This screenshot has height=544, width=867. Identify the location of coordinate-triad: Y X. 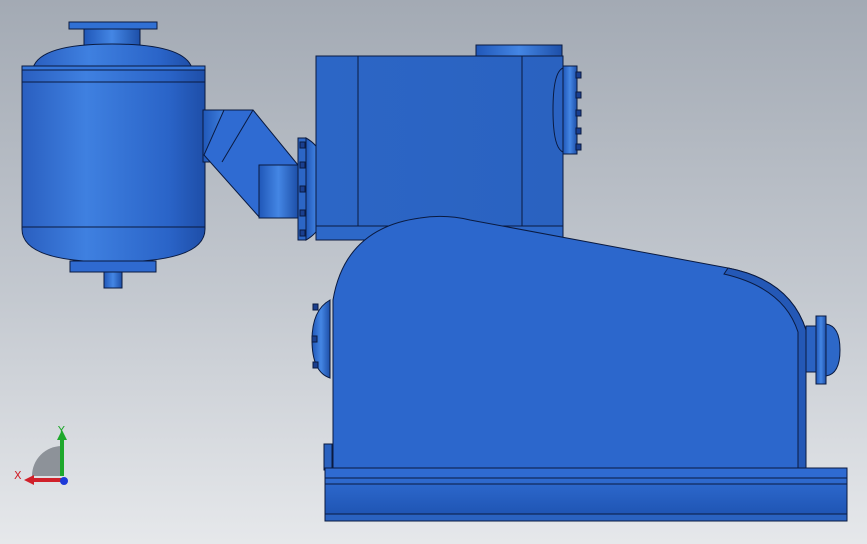
(41, 454).